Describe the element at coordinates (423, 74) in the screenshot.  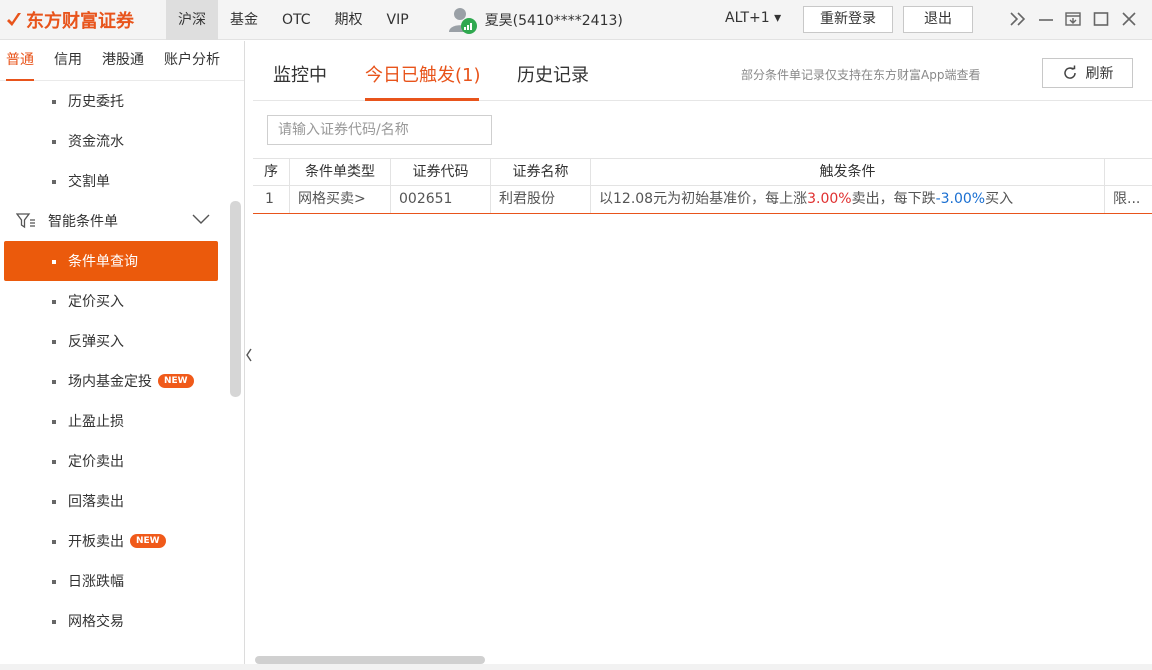
I see `tab-triggered-today: 今日已触发(1)` at that location.